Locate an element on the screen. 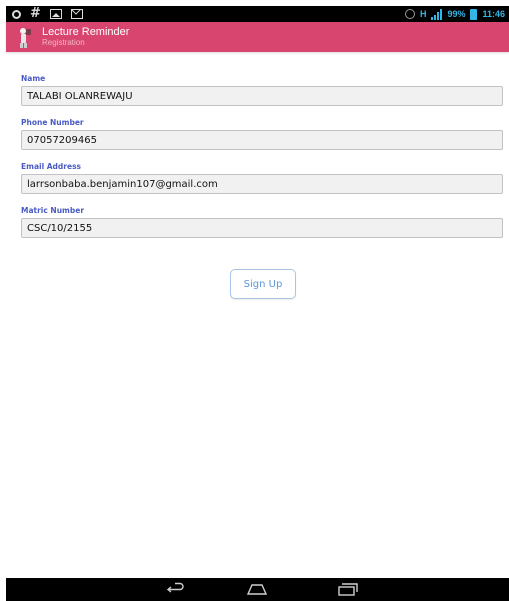 Image resolution: width=509 pixels, height=601 pixels. signal-type: H is located at coordinates (423, 14).